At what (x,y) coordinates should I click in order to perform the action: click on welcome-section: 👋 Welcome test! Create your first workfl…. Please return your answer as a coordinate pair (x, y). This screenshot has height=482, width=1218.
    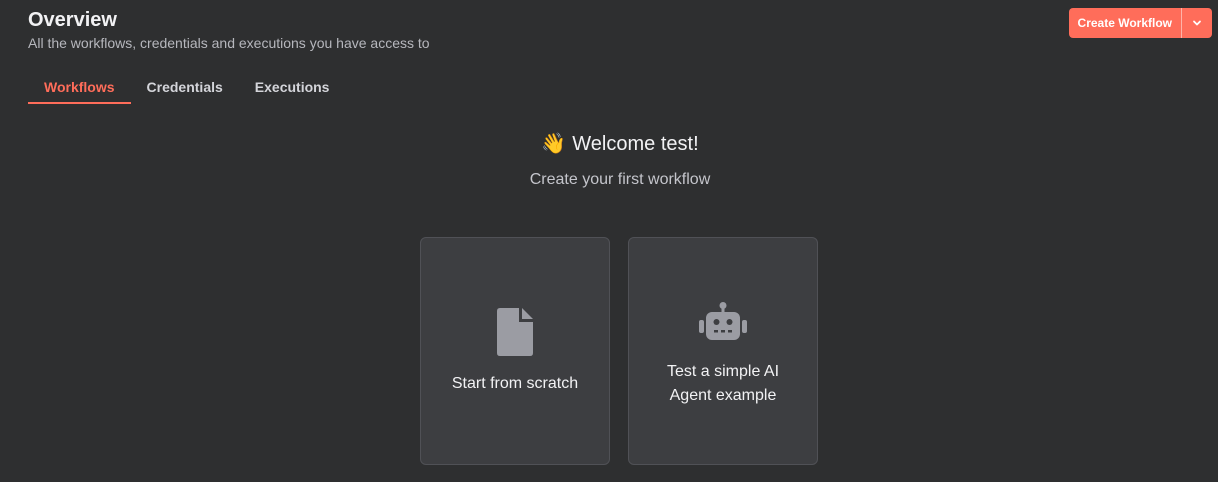
    Looking at the image, I should click on (609, 160).